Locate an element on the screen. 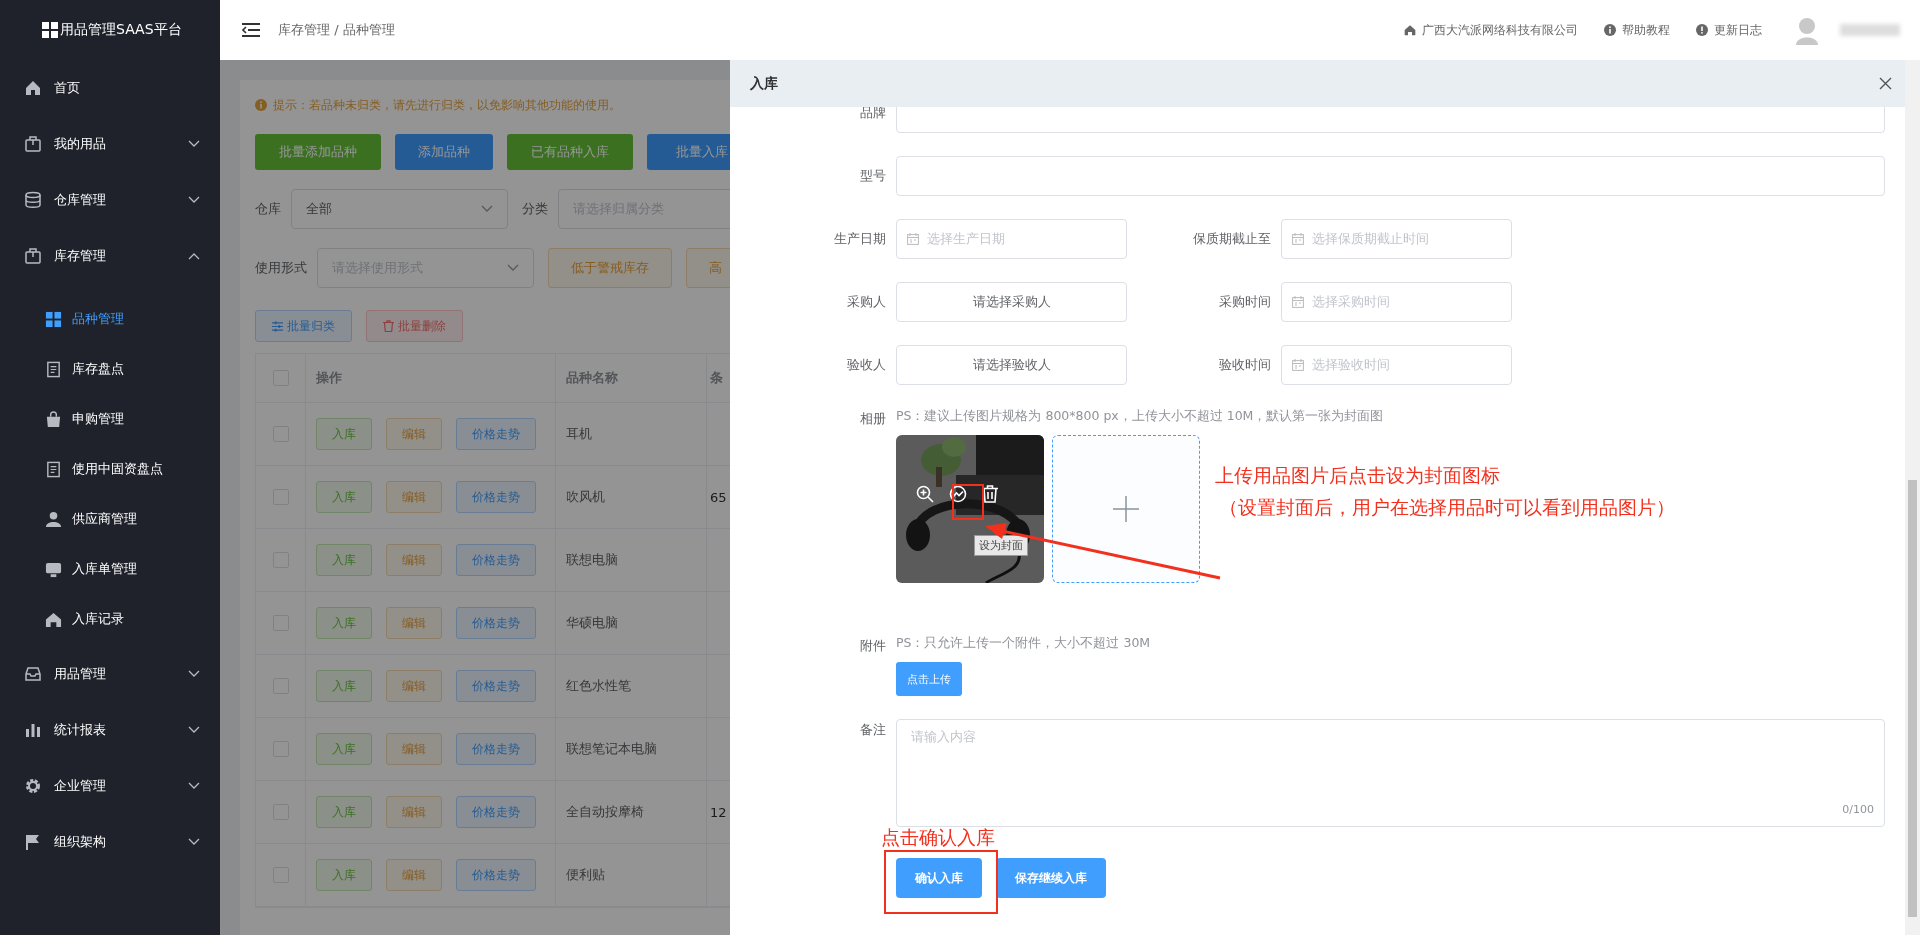  table-cell: 红色水性笔 is located at coordinates (598, 686).